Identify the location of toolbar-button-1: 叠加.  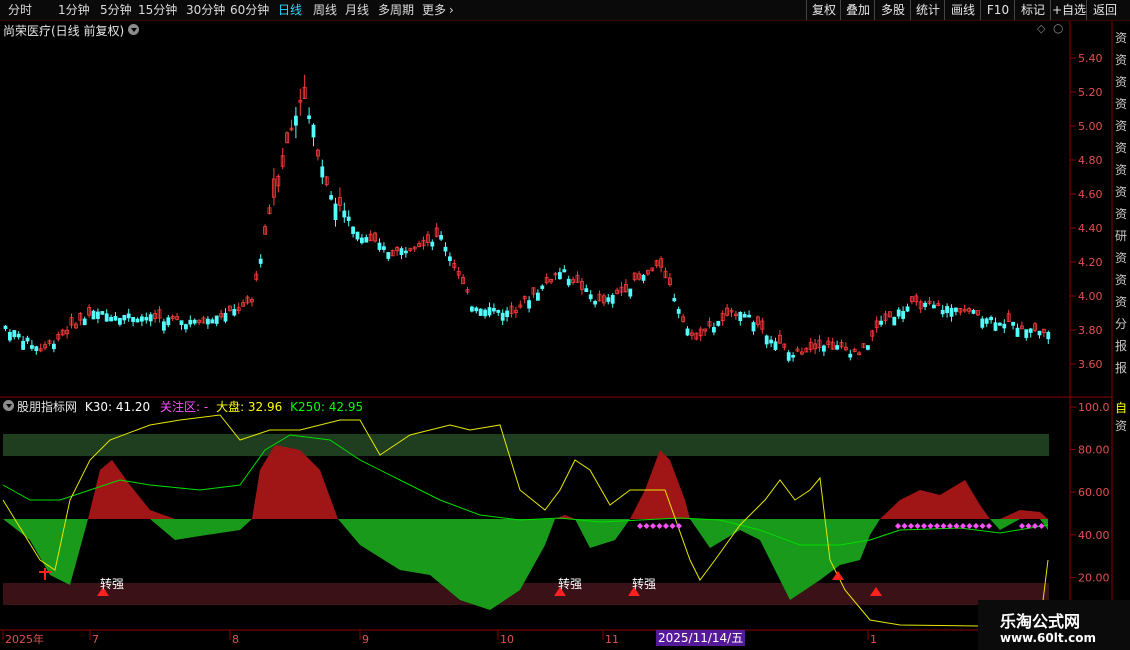
(857, 10).